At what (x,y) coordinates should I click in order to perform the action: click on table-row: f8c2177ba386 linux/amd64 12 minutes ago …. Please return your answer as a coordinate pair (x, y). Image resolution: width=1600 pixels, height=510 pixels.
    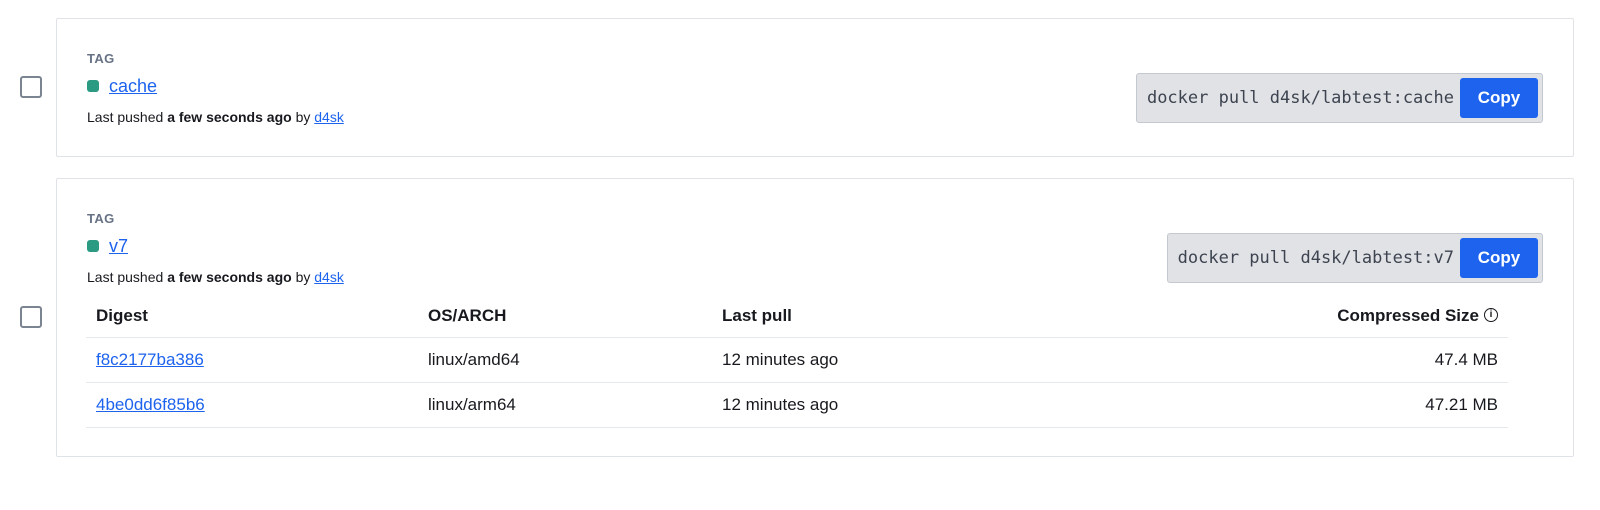
    Looking at the image, I should click on (797, 360).